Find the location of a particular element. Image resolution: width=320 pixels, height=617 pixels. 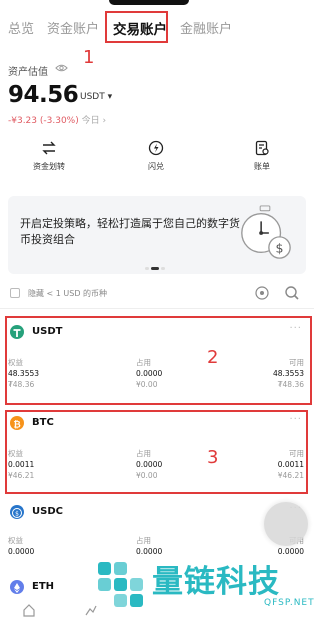

promo-banner: 开启定投策略，轻松打造属于您自己的数字货币投资组合 $ is located at coordinates (157, 235).